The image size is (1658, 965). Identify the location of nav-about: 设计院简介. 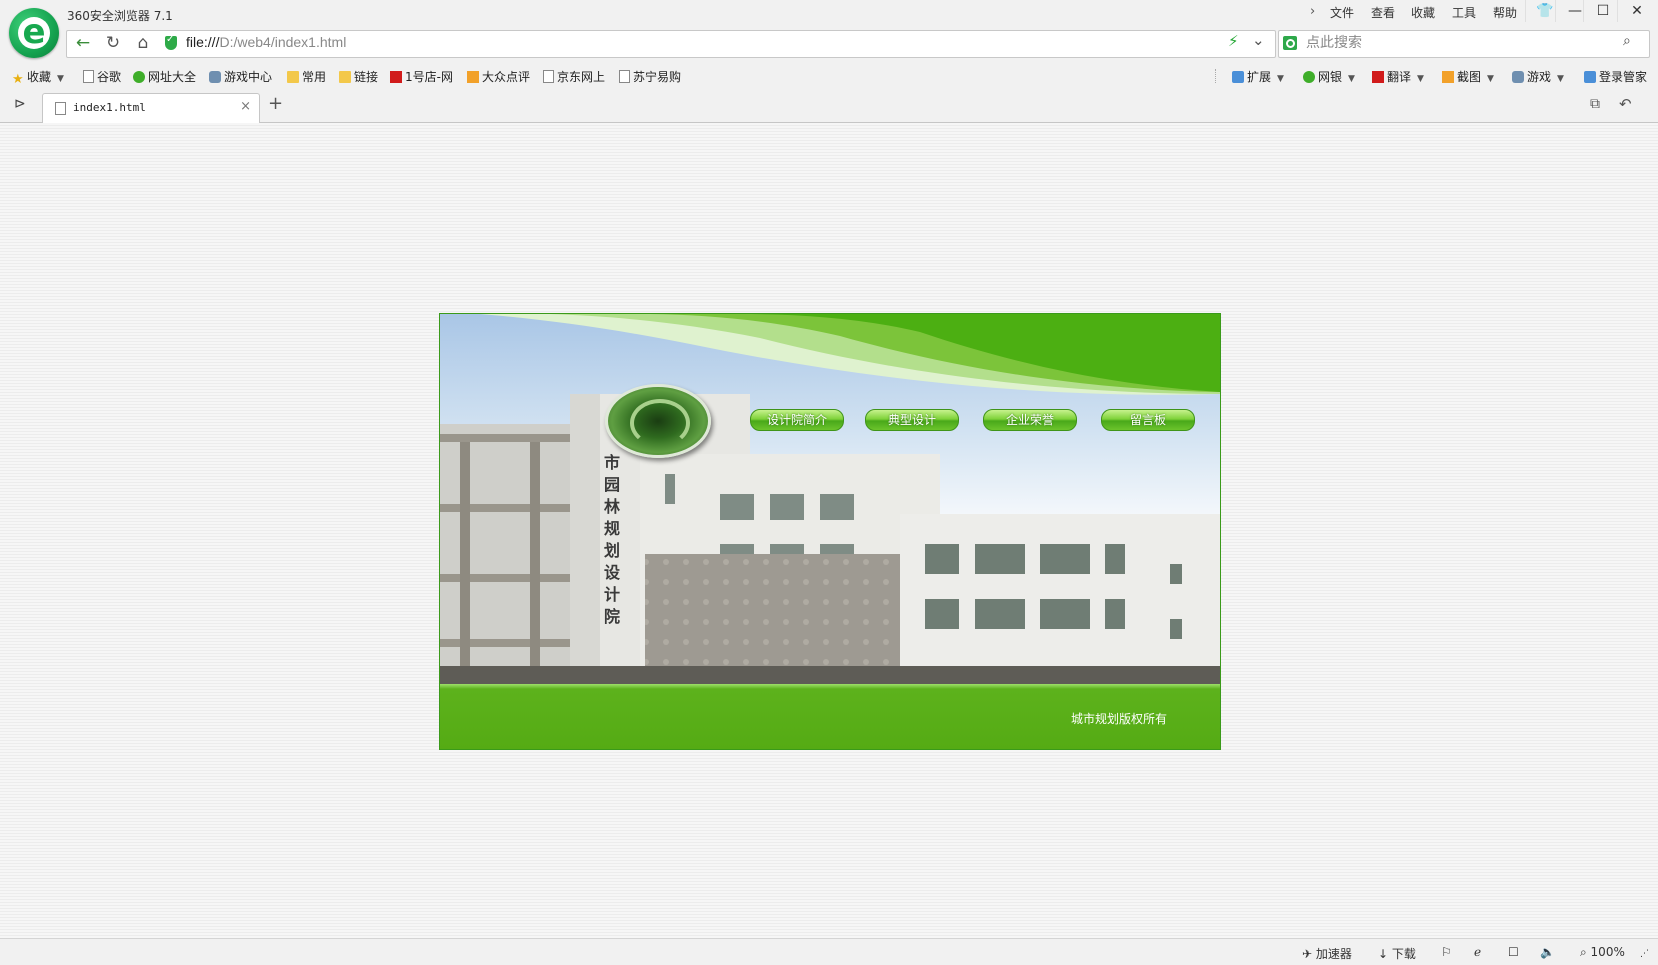
(797, 420).